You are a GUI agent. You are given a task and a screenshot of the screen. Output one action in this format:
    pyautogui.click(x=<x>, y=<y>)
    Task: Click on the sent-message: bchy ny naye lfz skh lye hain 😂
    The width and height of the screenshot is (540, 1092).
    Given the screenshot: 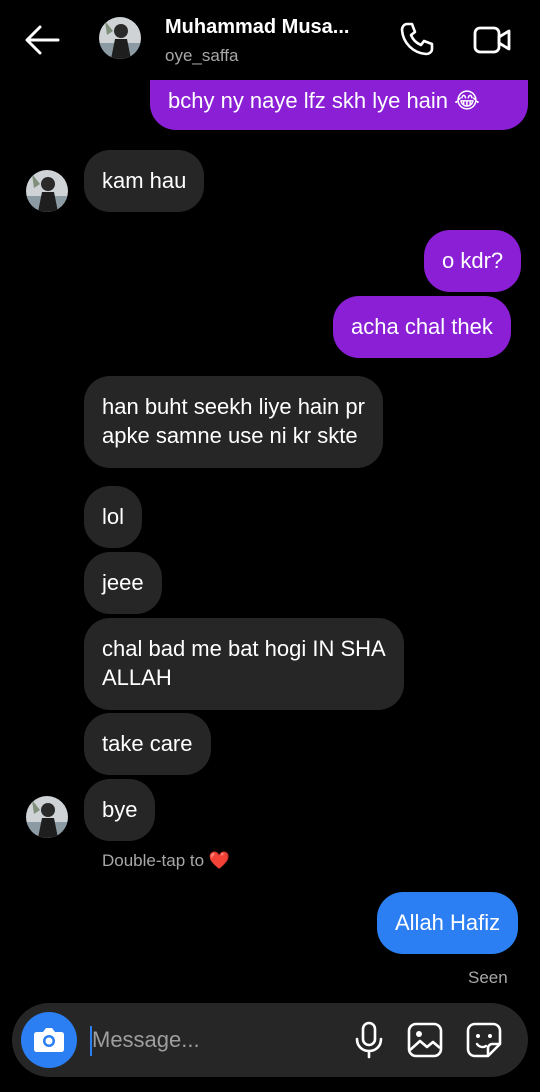 What is the action you would take?
    pyautogui.click(x=339, y=105)
    